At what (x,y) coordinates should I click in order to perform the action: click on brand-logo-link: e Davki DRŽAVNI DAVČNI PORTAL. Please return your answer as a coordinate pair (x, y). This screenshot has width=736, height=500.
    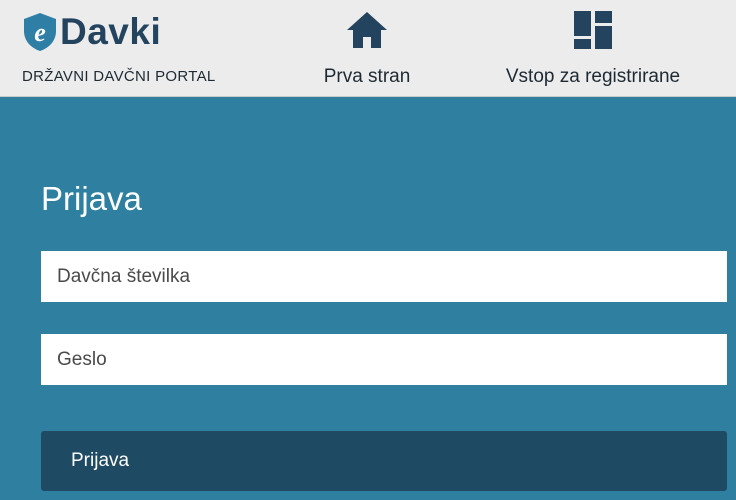
    Looking at the image, I should click on (142, 51).